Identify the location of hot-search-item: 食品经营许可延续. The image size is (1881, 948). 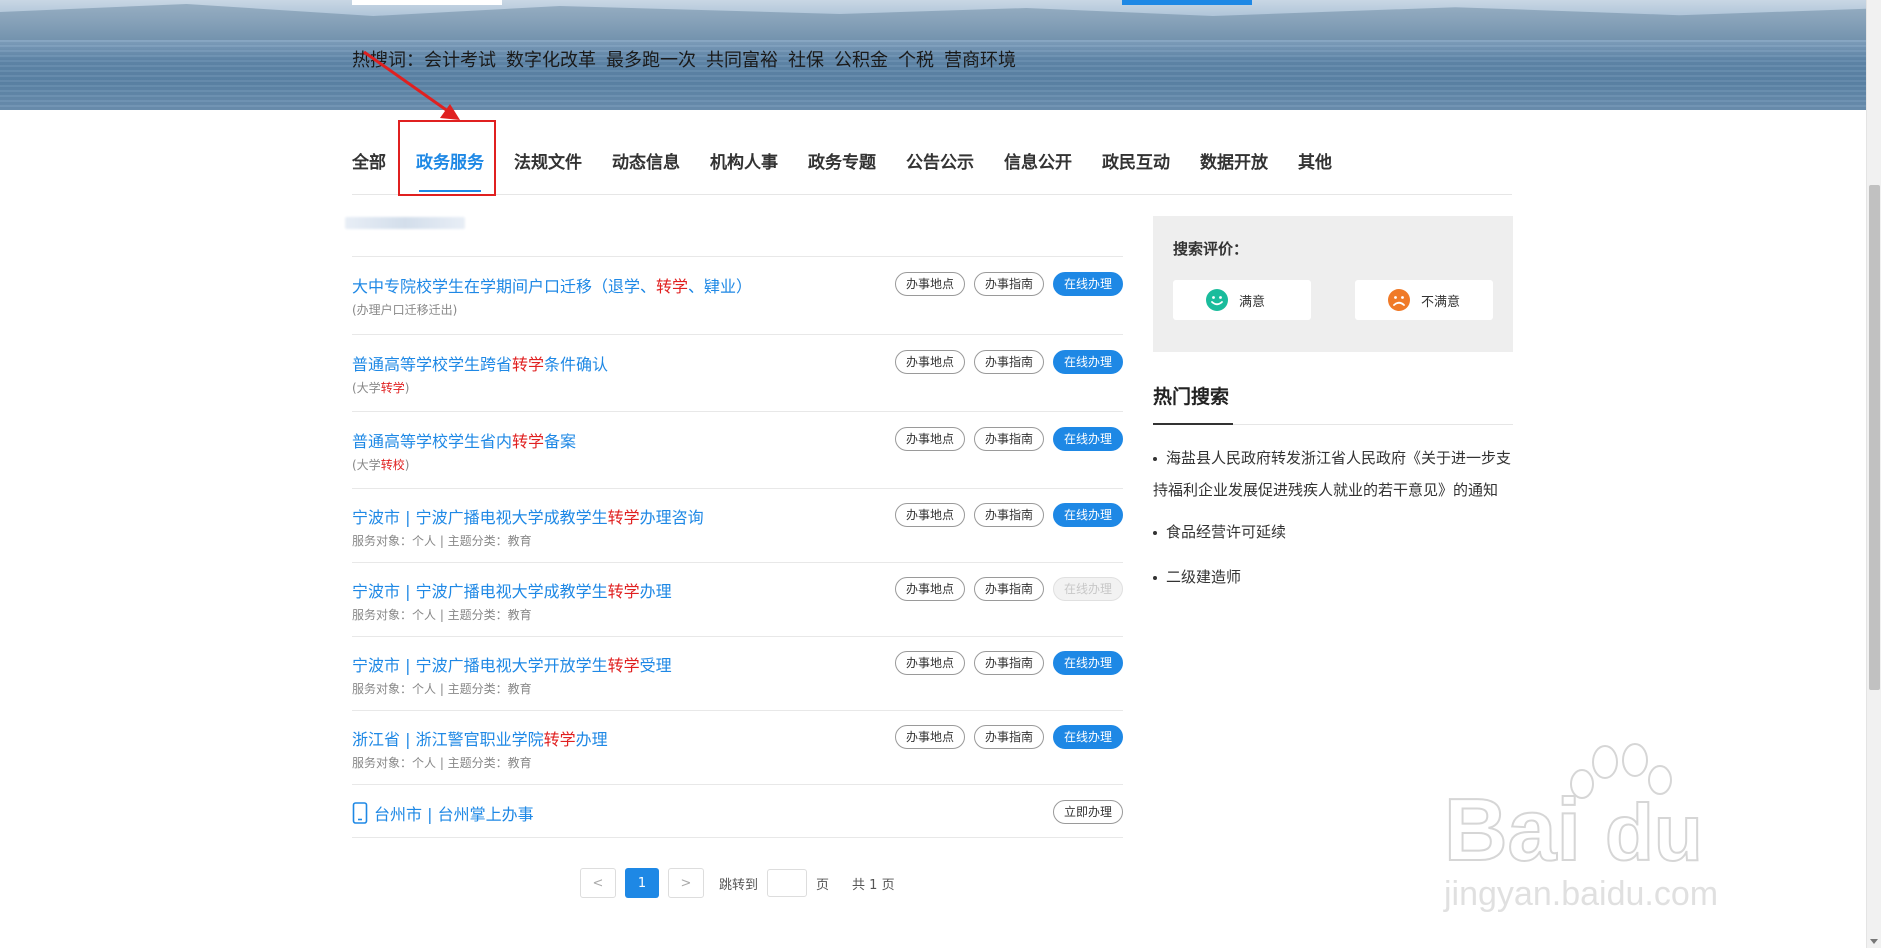
(1333, 532).